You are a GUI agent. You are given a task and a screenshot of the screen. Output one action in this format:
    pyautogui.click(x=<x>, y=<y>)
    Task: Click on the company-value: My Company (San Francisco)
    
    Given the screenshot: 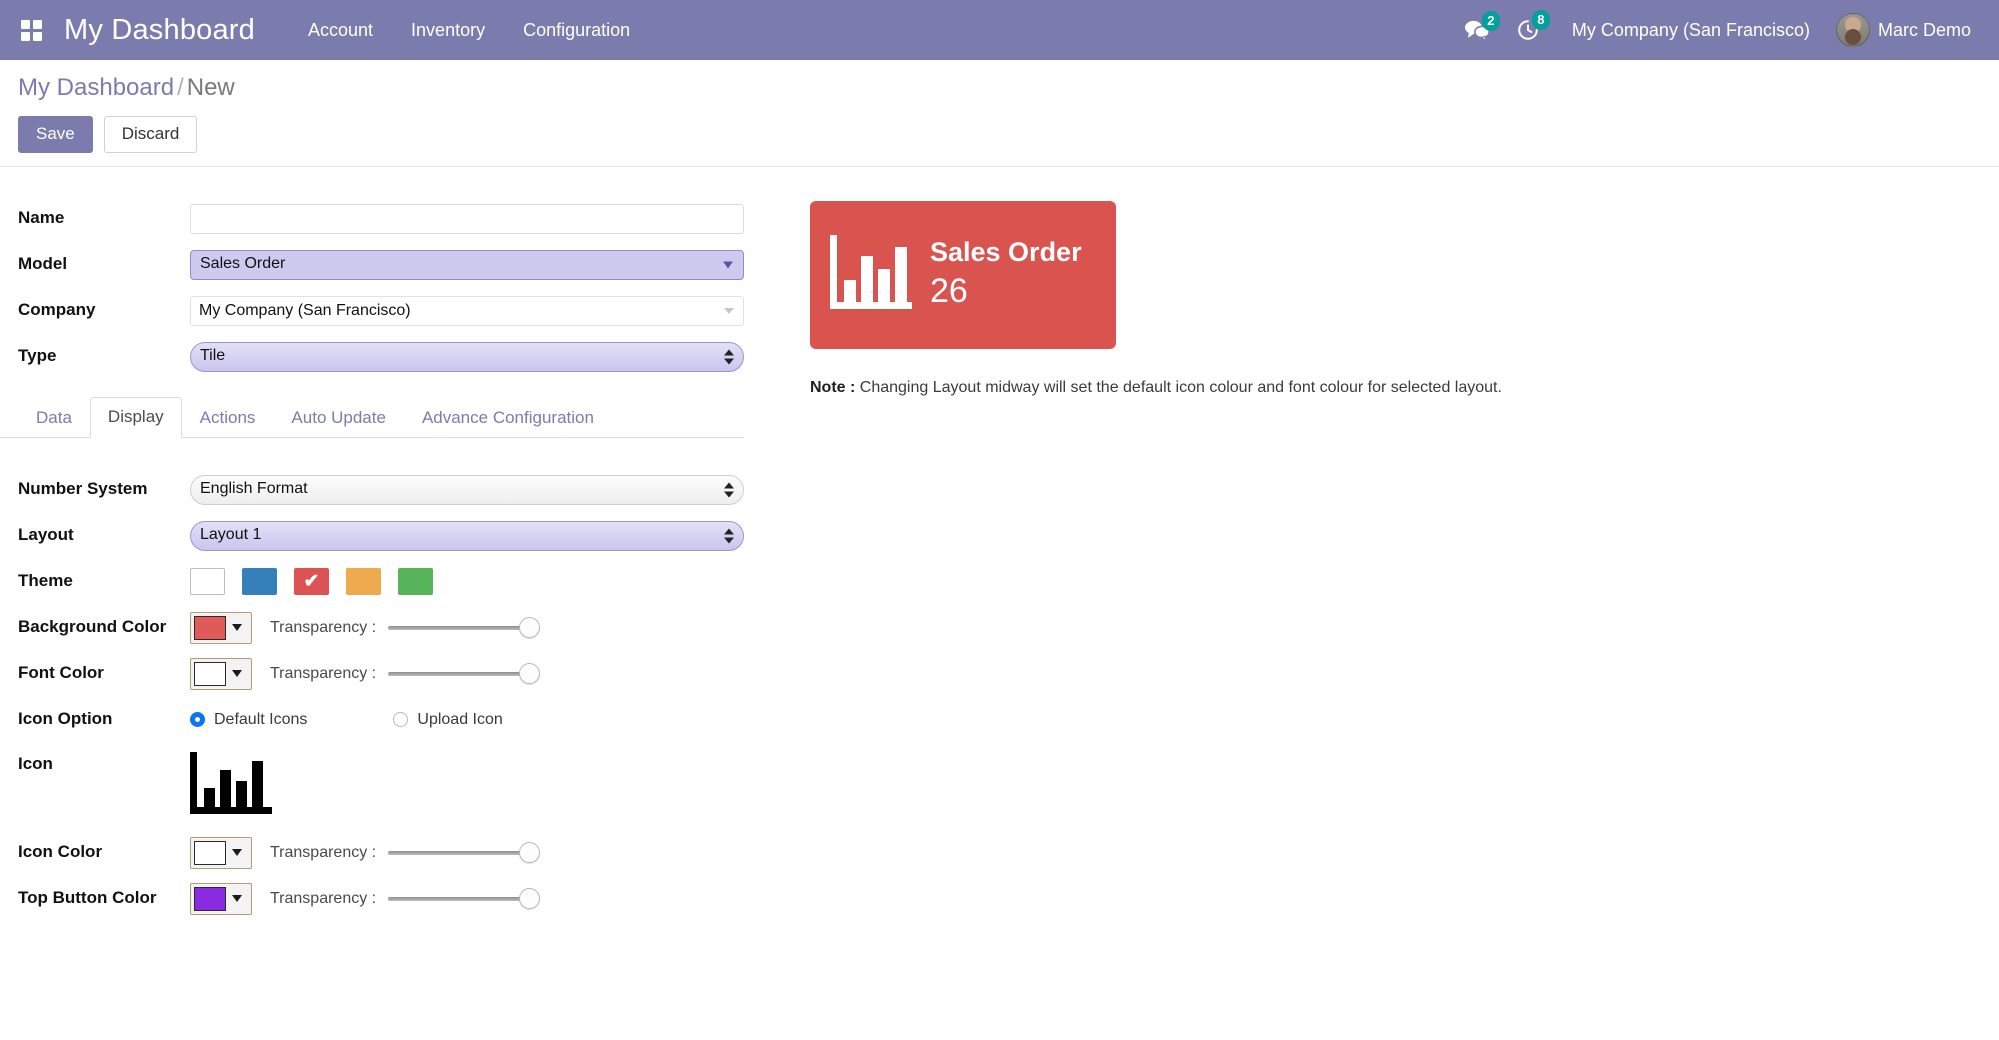 What is the action you would take?
    pyautogui.click(x=305, y=310)
    